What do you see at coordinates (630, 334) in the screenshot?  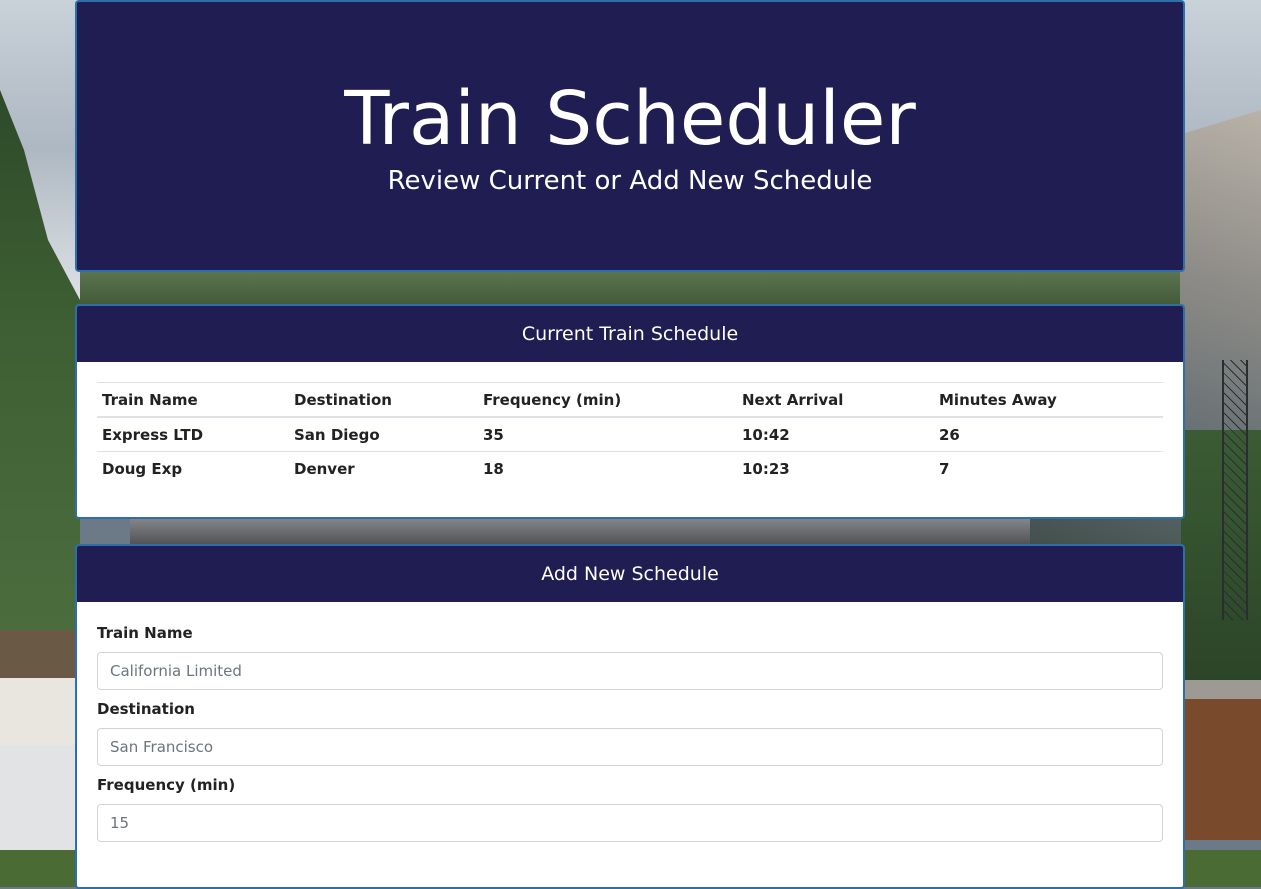 I see `schedule-card-header: Current Train Schedule` at bounding box center [630, 334].